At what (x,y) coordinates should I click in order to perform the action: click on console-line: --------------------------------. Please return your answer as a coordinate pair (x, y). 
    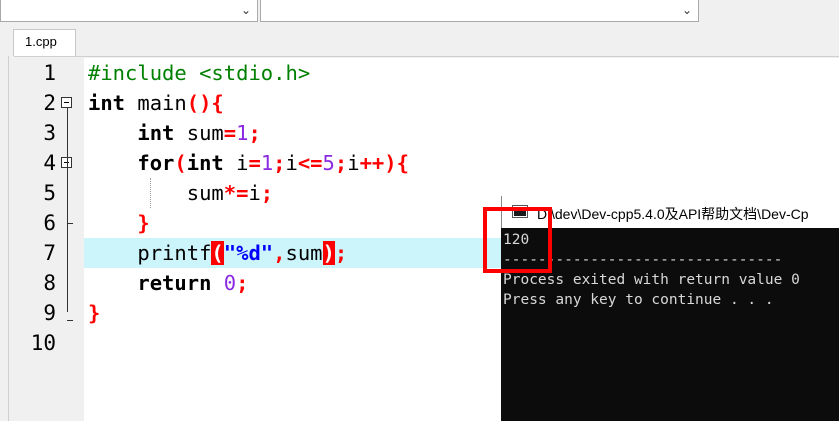
    Looking at the image, I should click on (643, 260).